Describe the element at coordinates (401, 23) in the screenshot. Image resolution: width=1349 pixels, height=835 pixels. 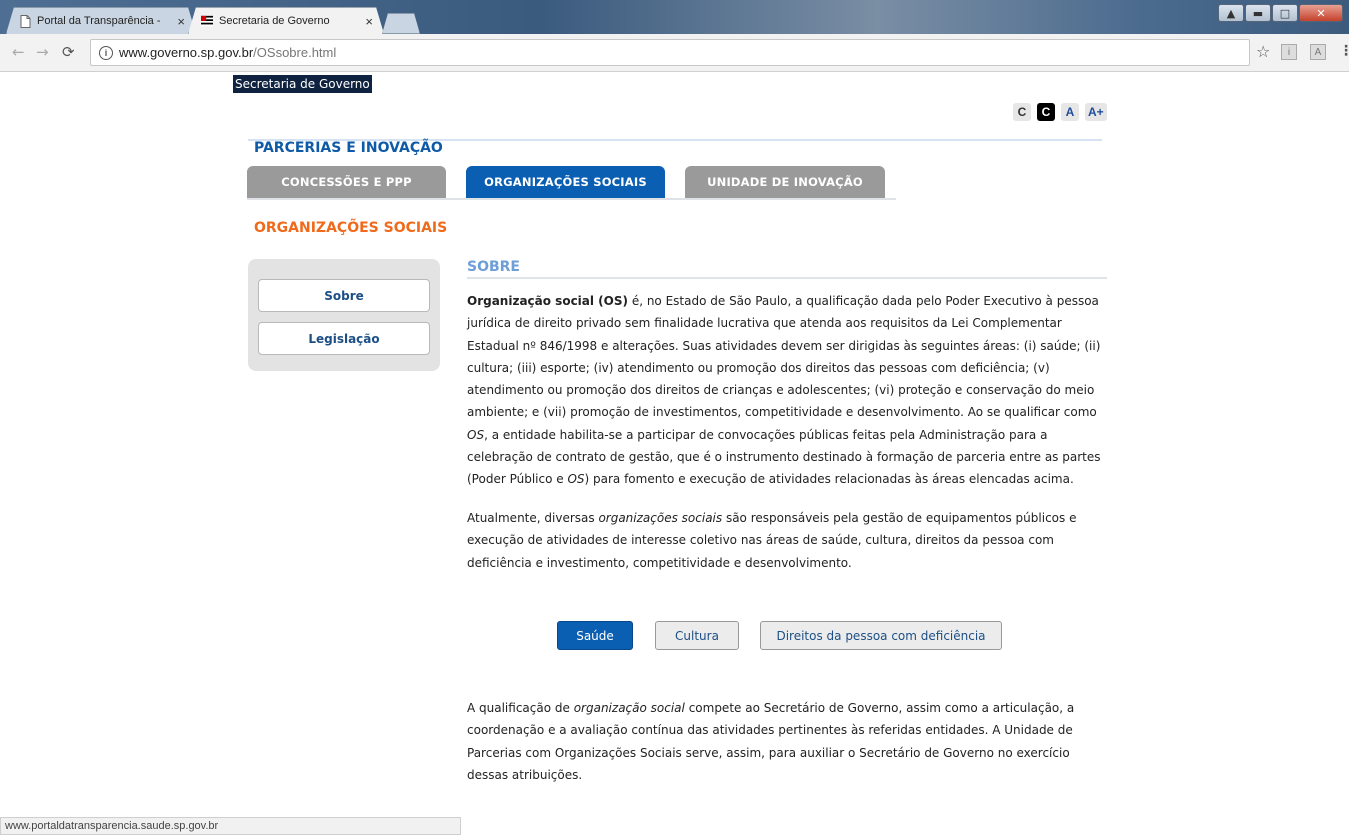
I see `new-tab-button` at that location.